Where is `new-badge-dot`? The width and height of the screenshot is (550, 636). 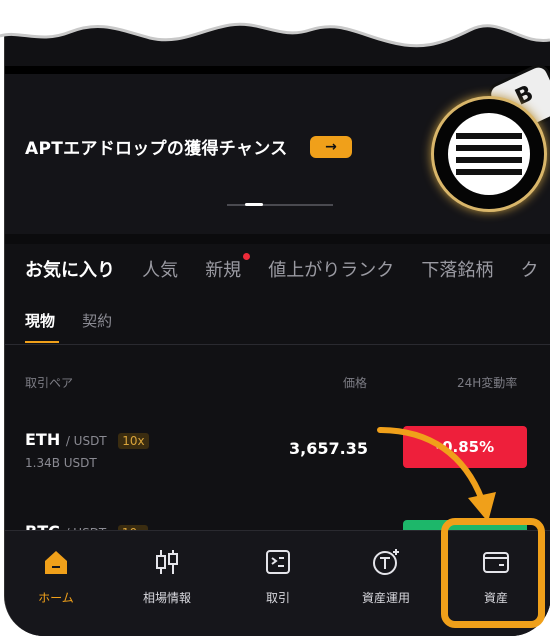
new-badge-dot is located at coordinates (247, 256).